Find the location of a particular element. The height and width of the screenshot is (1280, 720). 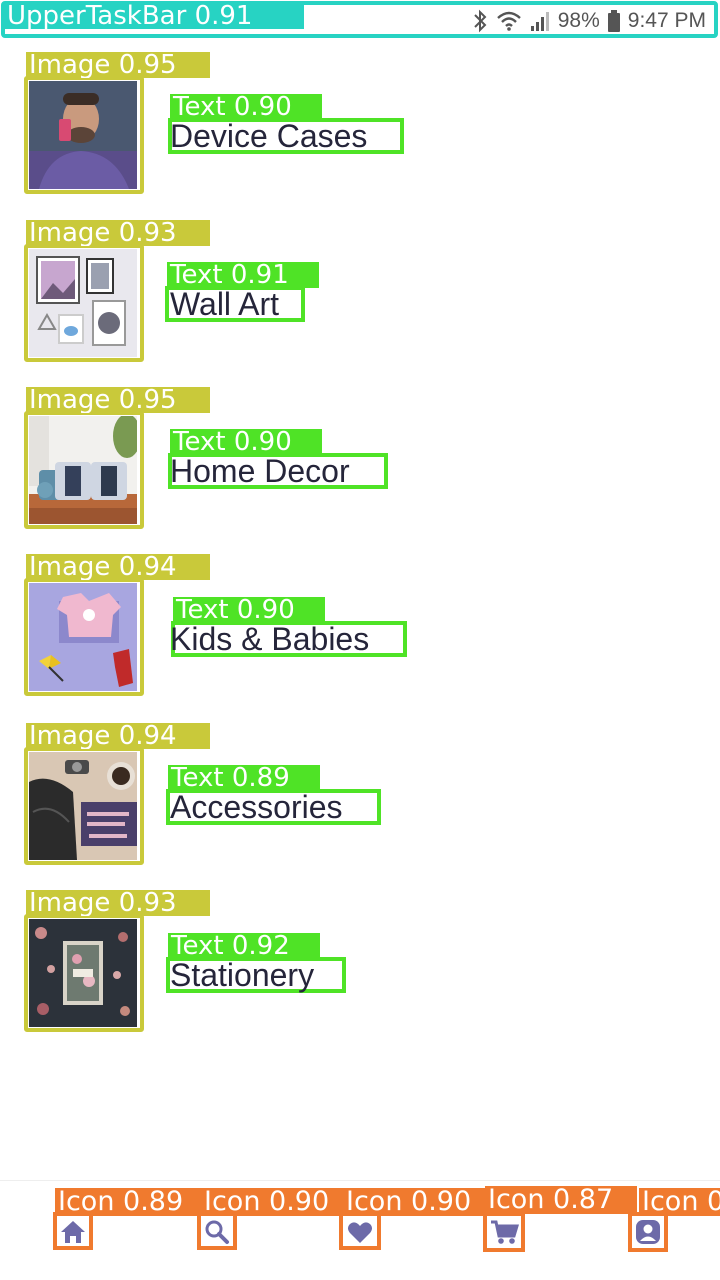

accessories-thumbnail is located at coordinates (83, 806).